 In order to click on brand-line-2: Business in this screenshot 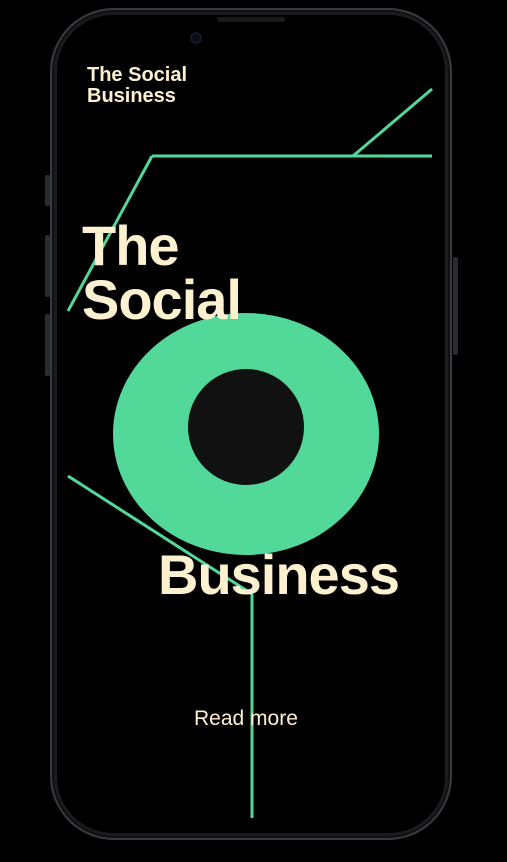, I will do `click(131, 96)`.